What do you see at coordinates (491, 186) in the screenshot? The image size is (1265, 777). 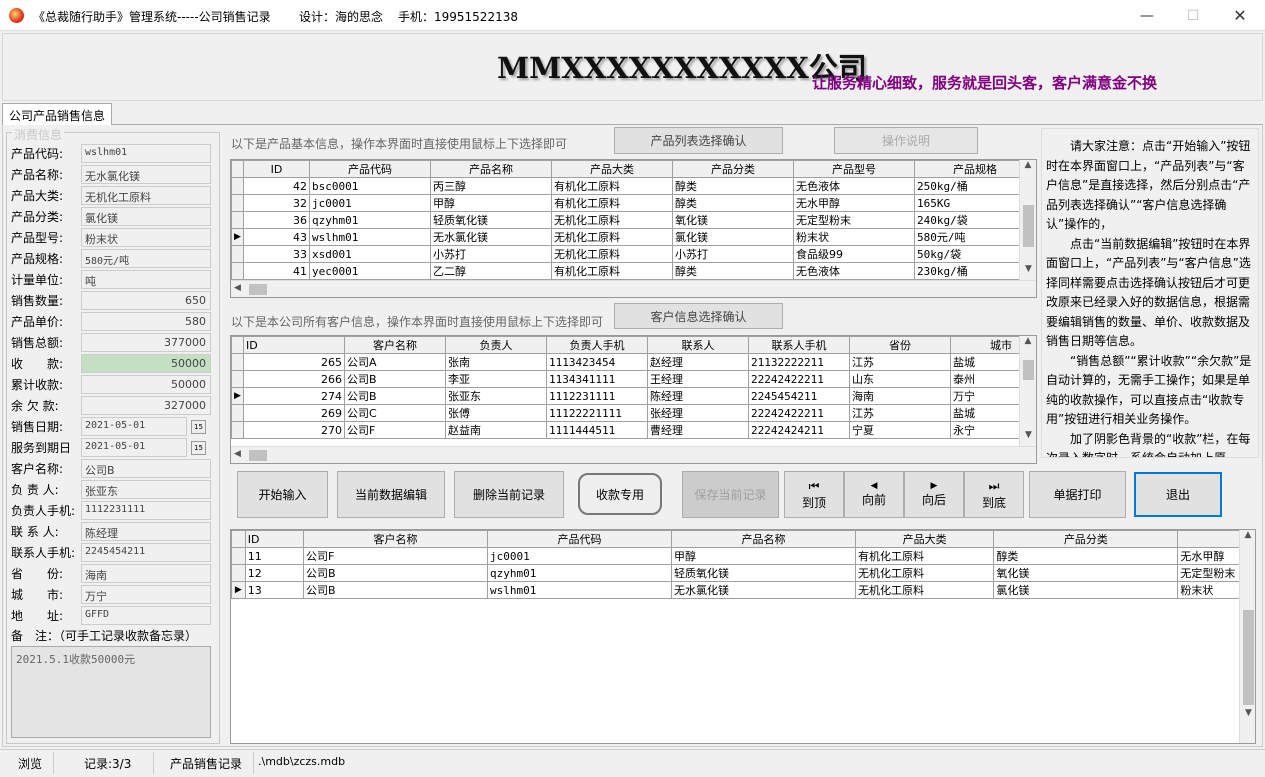 I see `table-cell: 丙三醇` at bounding box center [491, 186].